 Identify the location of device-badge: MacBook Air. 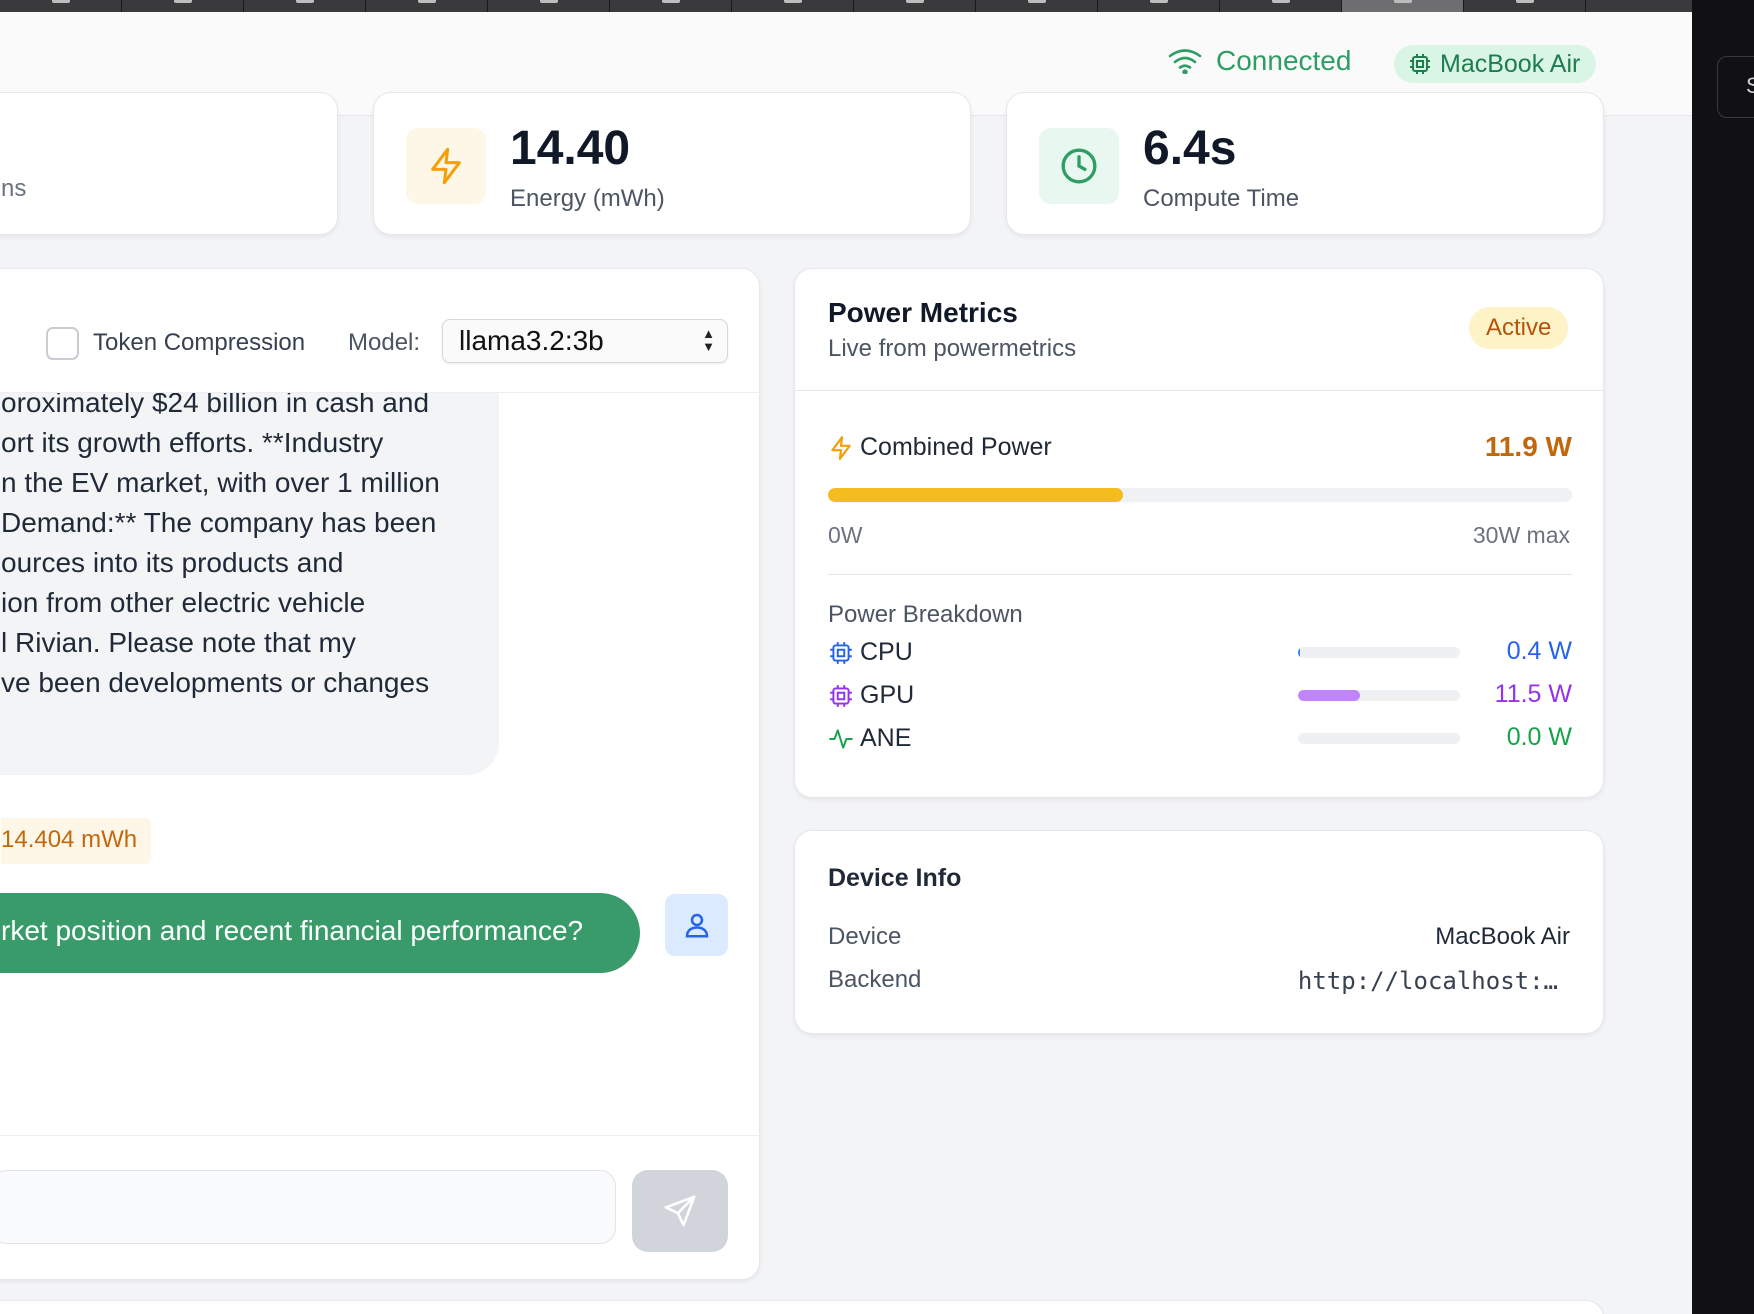
(1495, 64).